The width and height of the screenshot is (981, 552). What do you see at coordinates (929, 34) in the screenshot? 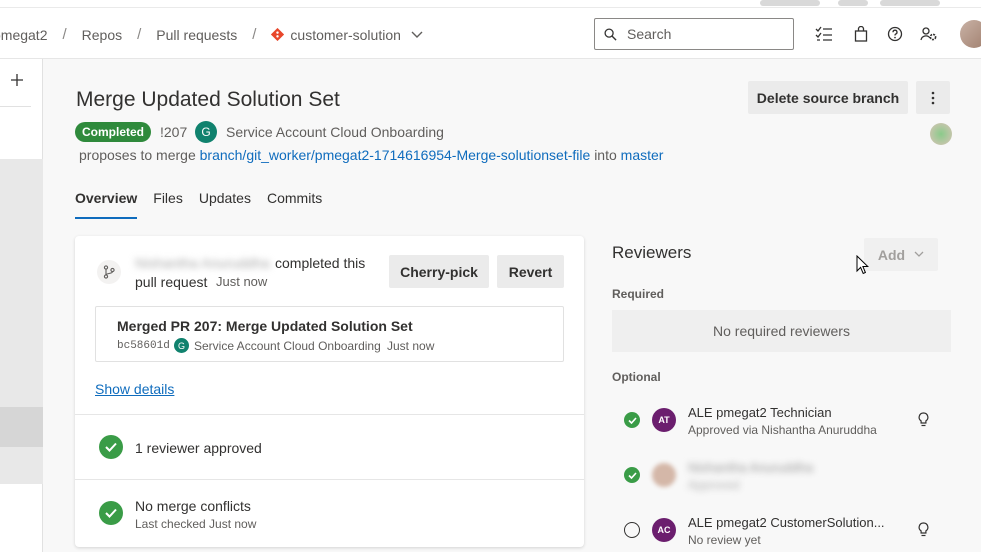
I see `user-settings-icon` at bounding box center [929, 34].